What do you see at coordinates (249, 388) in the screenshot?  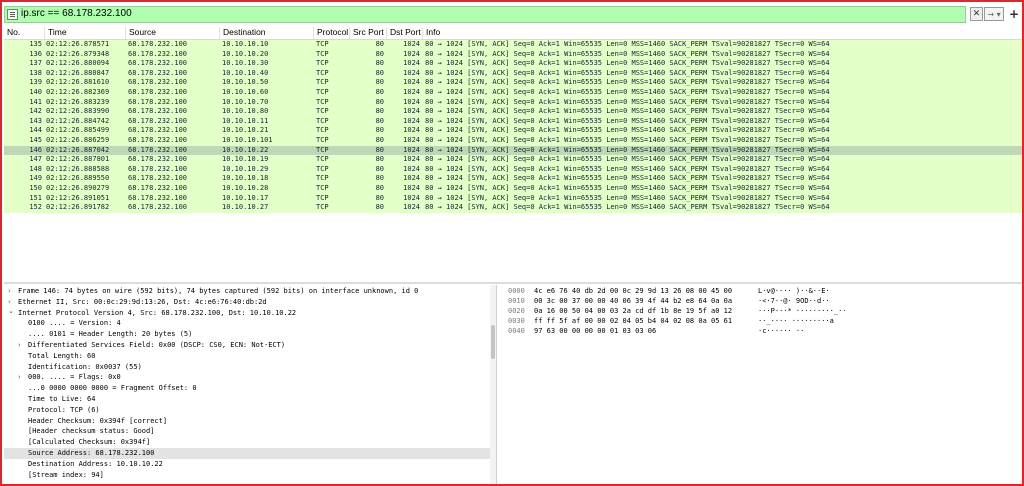 I see `detail-tree-item: ...0 0000 0000 0000 = Fragment Offset: 0` at bounding box center [249, 388].